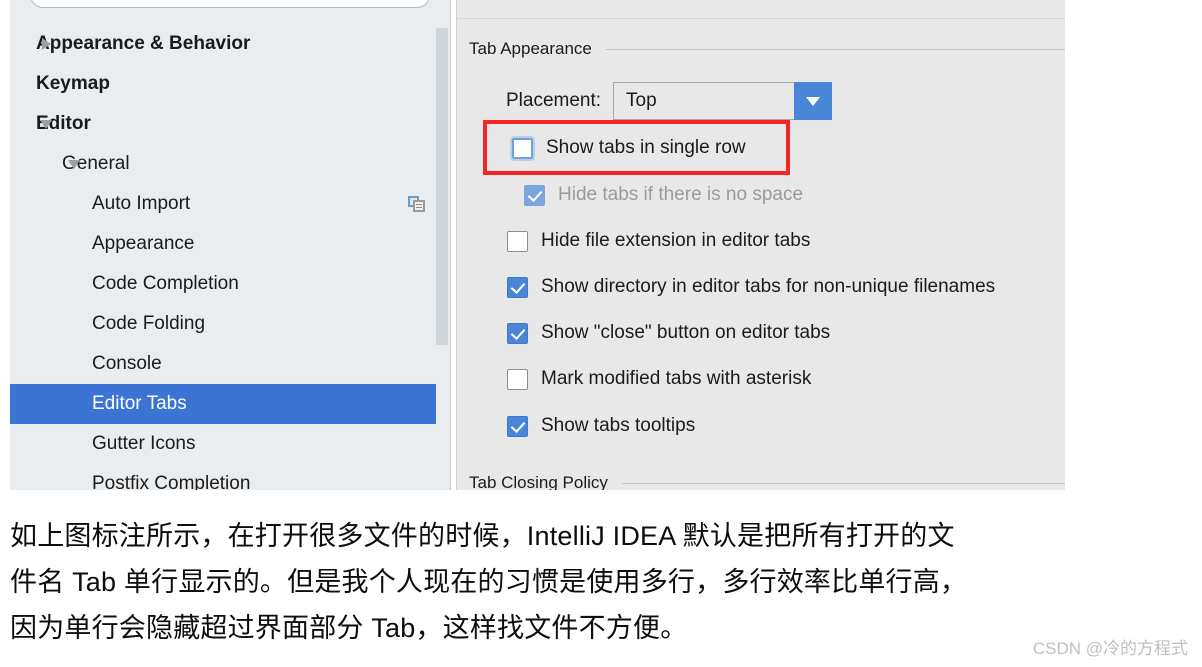 The image size is (1202, 667). I want to click on sidebar-item-keymap: Keymap, so click(230, 84).